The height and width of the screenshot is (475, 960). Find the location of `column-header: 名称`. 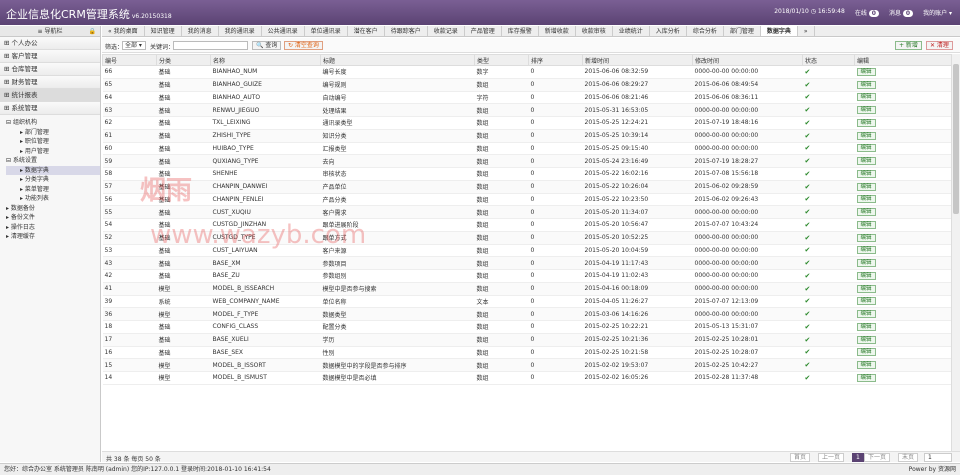

column-header: 名称 is located at coordinates (265, 60).